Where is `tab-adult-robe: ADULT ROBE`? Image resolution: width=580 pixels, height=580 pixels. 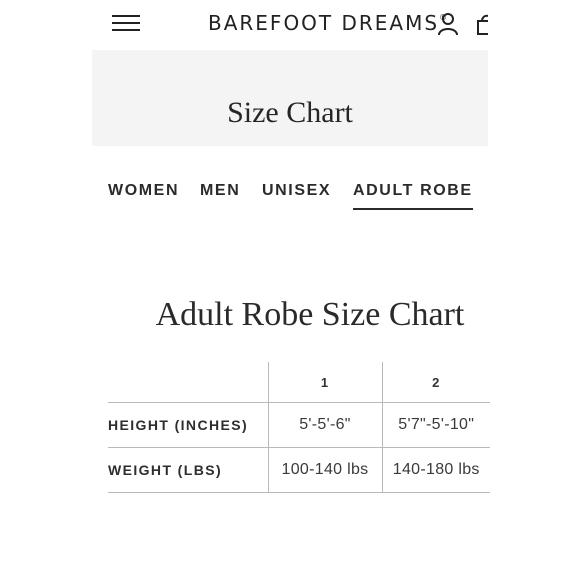 tab-adult-robe: ADULT ROBE is located at coordinates (413, 196).